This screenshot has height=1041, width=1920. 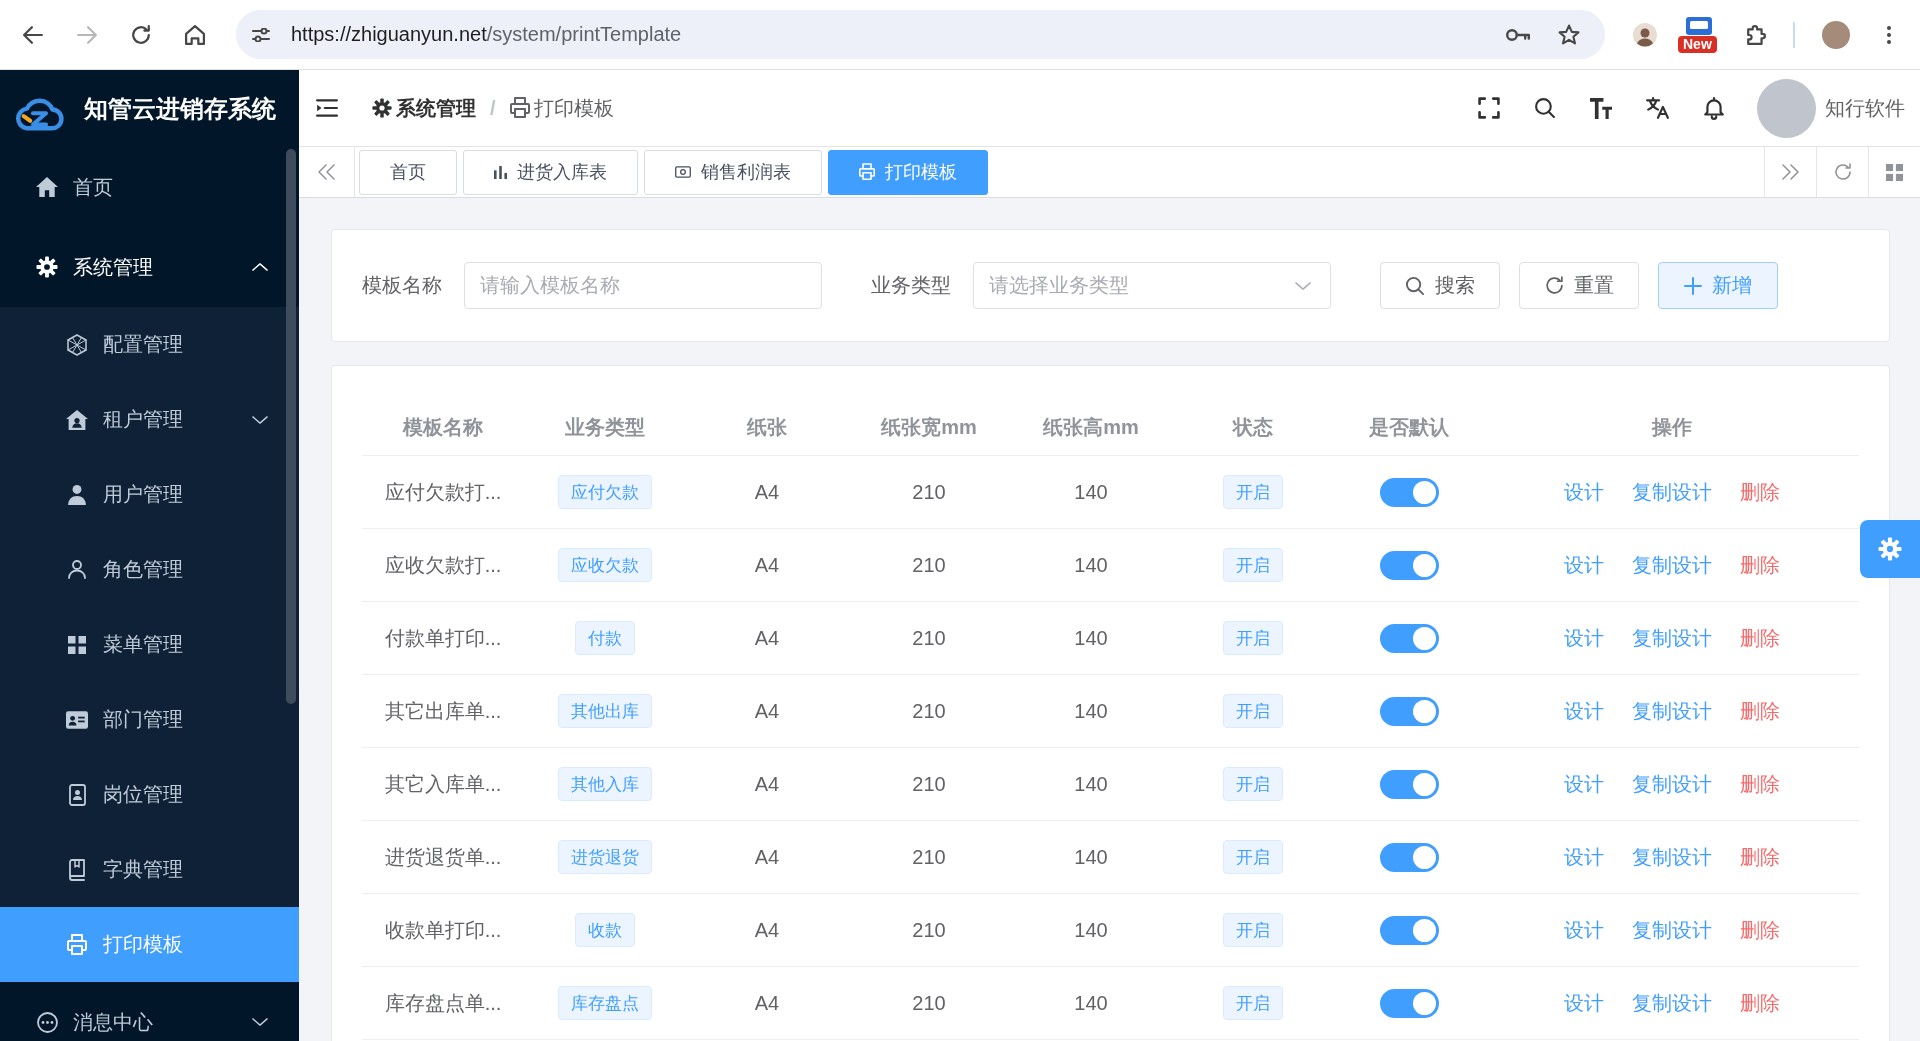 I want to click on double-chevron-left-icon, so click(x=326, y=172).